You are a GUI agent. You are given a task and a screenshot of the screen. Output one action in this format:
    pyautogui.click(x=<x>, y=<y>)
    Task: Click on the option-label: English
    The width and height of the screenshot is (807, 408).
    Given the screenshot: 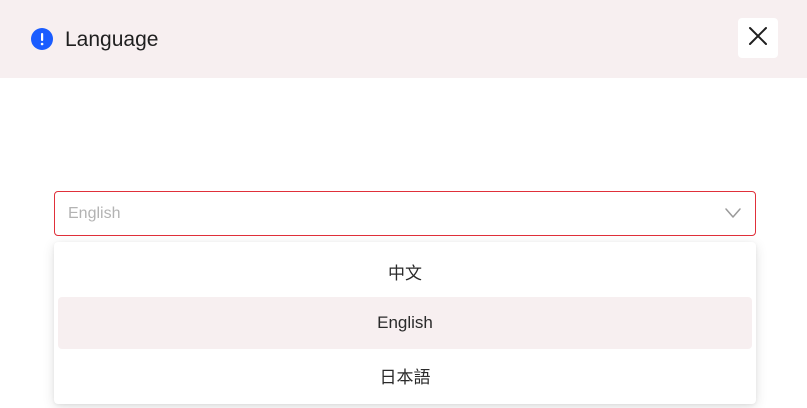 What is the action you would take?
    pyautogui.click(x=405, y=322)
    